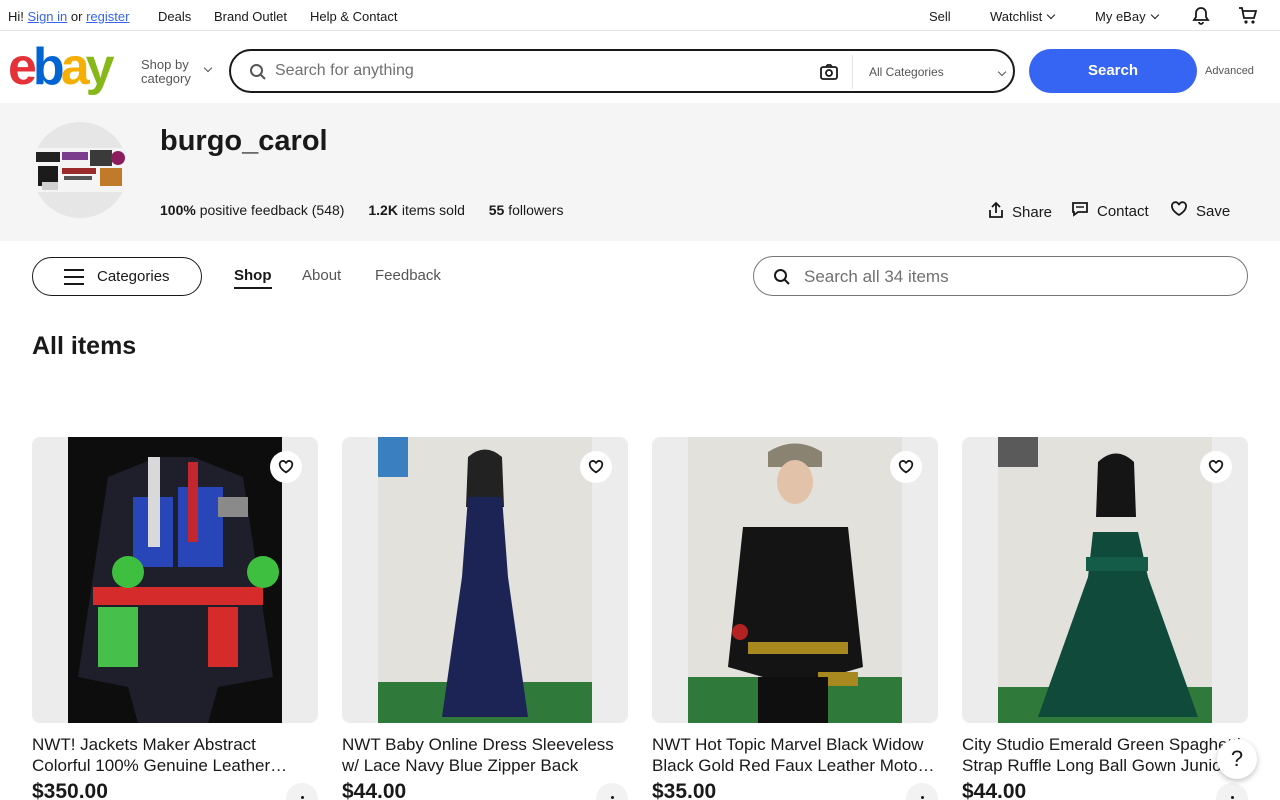 Image resolution: width=1280 pixels, height=800 pixels. Describe the element at coordinates (1113, 71) in the screenshot. I see `search-button: Search` at that location.